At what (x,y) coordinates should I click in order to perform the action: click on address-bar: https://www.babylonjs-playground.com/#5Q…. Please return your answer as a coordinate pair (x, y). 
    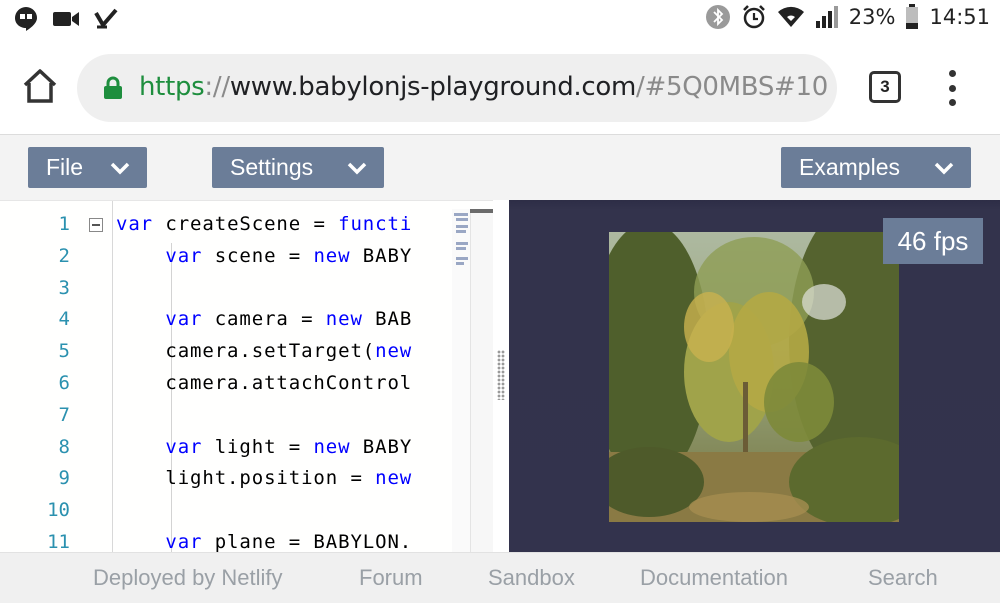
    Looking at the image, I should click on (457, 88).